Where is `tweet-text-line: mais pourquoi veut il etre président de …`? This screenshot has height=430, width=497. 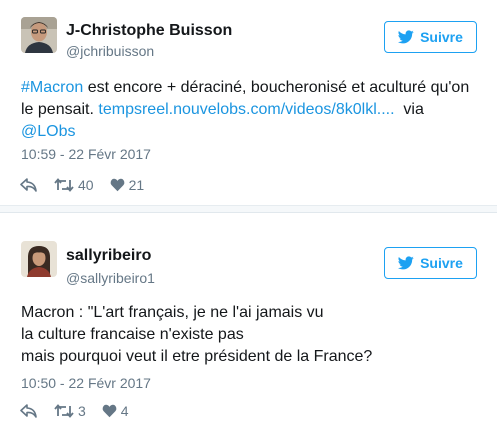 tweet-text-line: mais pourquoi veut il etre président de … is located at coordinates (197, 356).